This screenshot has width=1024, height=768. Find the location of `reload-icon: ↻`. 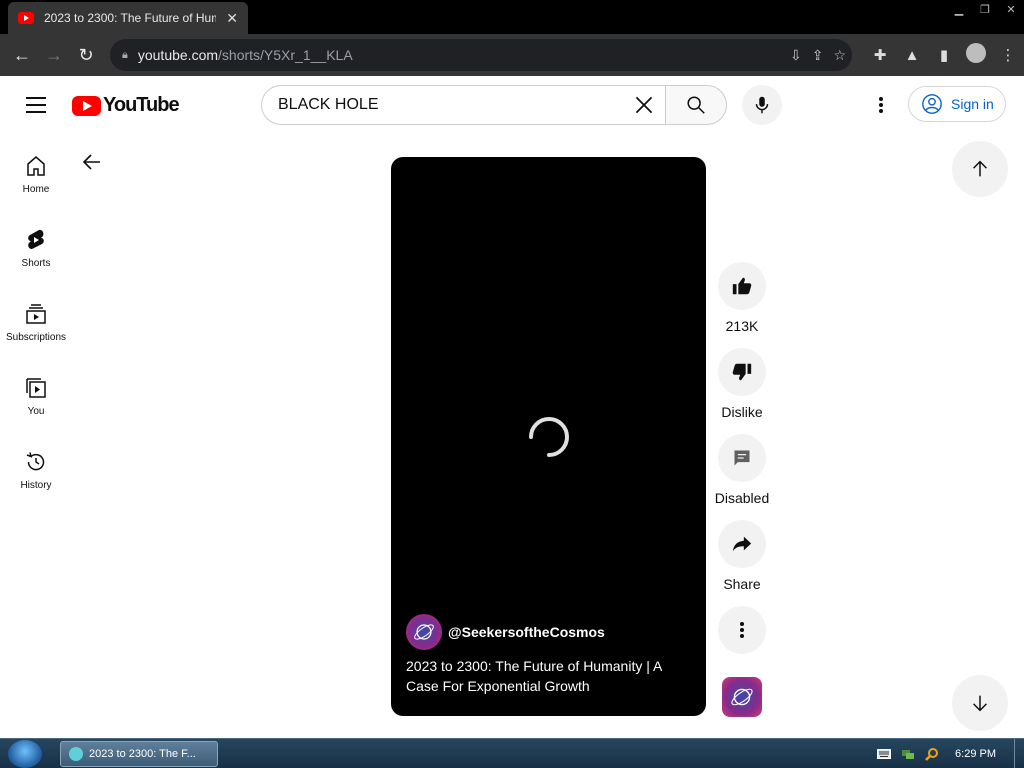

reload-icon: ↻ is located at coordinates (86, 55).